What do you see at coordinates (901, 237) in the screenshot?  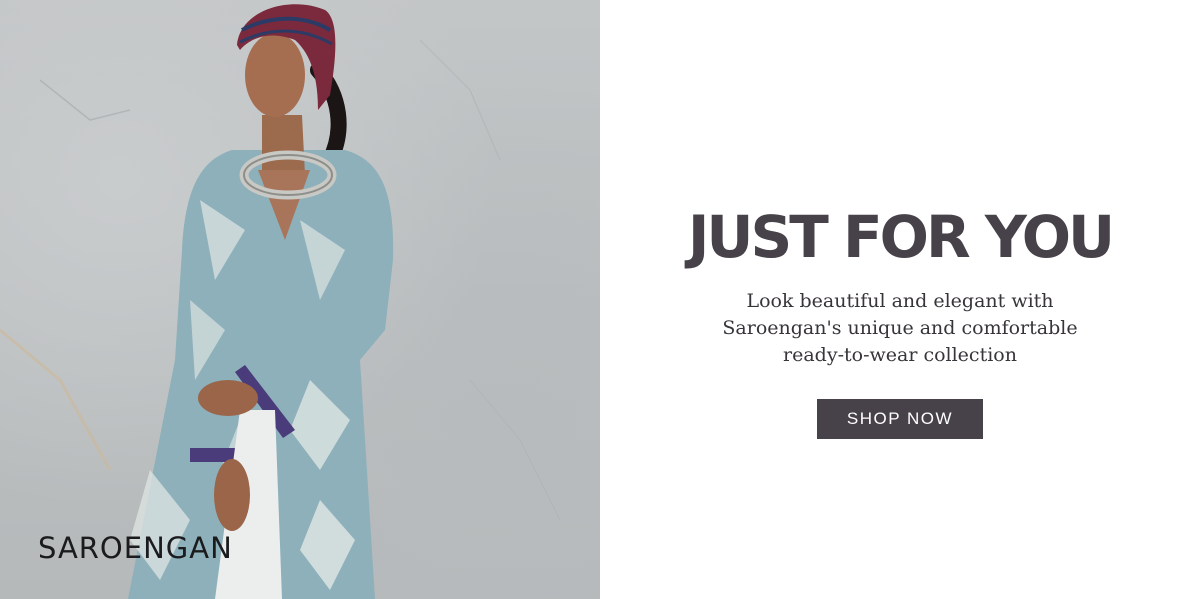 I see `headline: JUST FOR YOU` at bounding box center [901, 237].